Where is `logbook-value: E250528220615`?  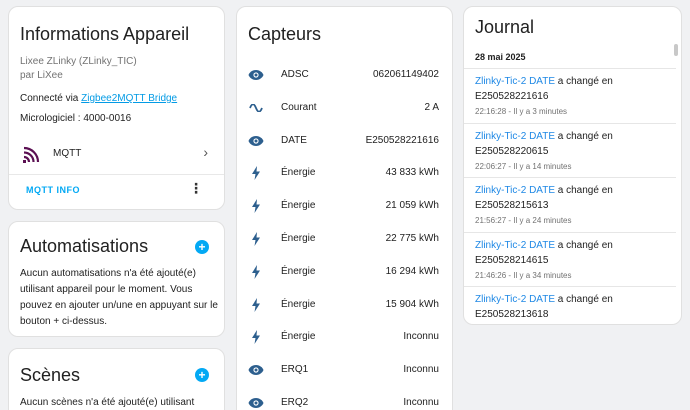 logbook-value: E250528220615 is located at coordinates (512, 151).